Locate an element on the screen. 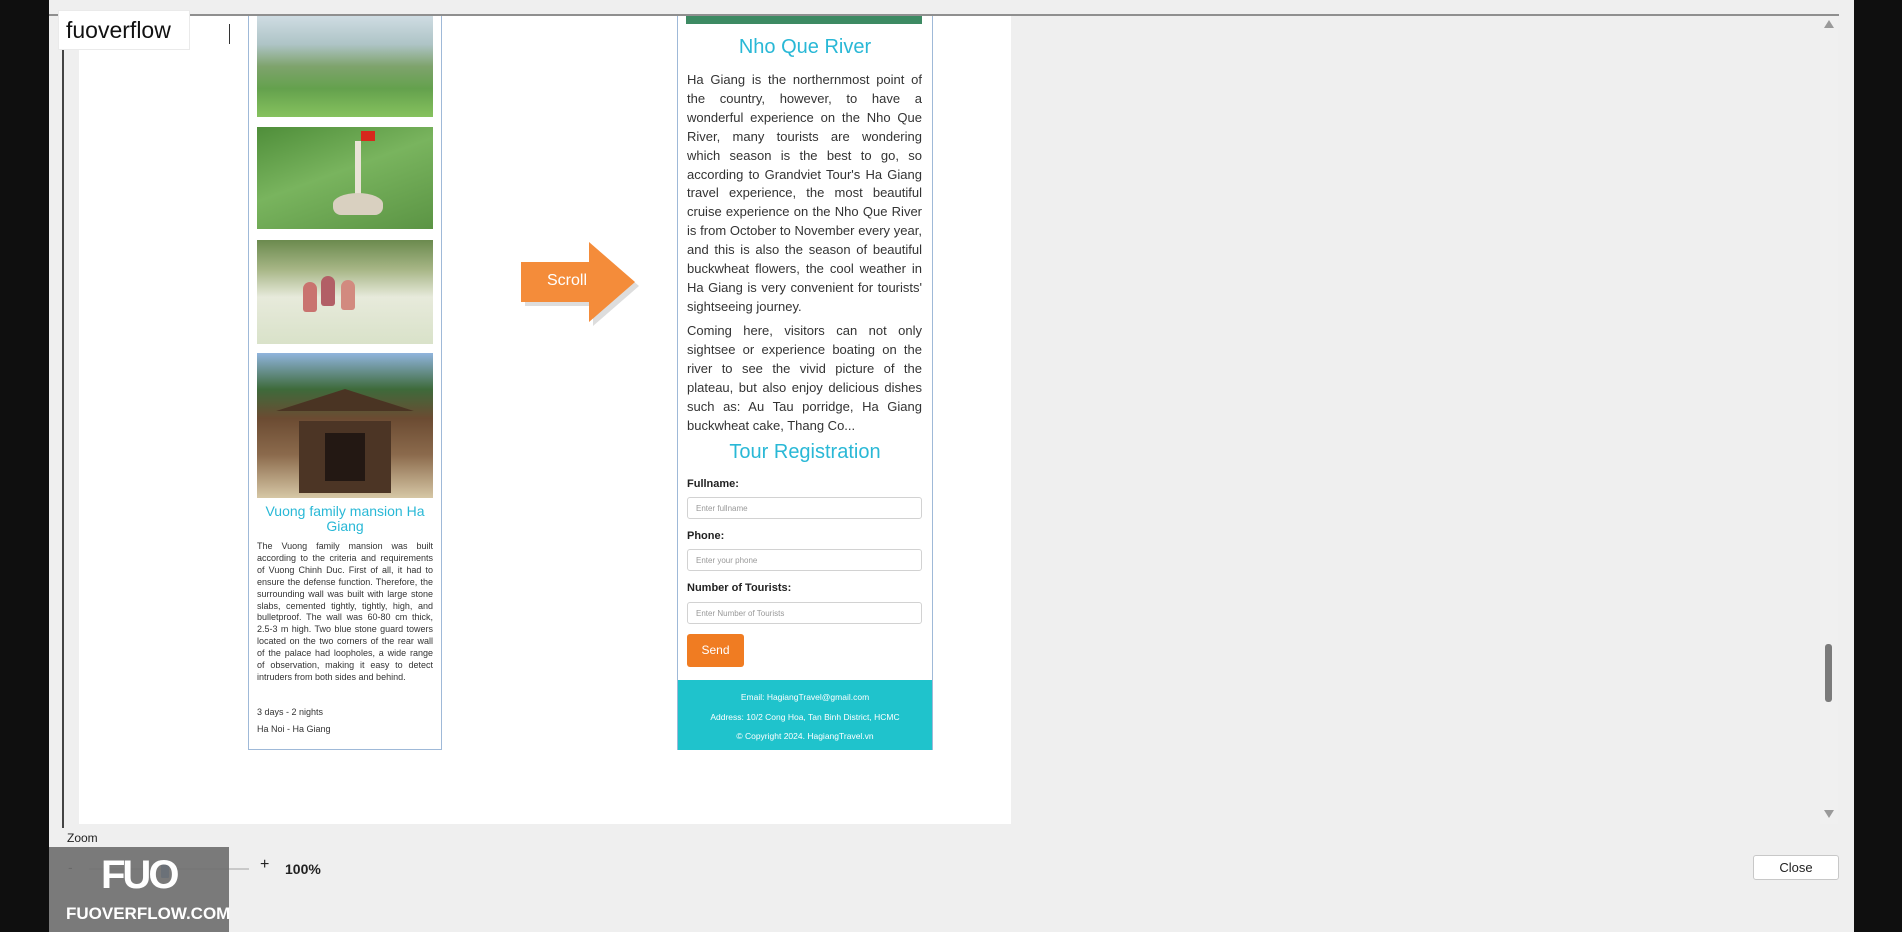 Image resolution: width=1902 pixels, height=932 pixels. zoom-in-button: + is located at coordinates (264, 865).